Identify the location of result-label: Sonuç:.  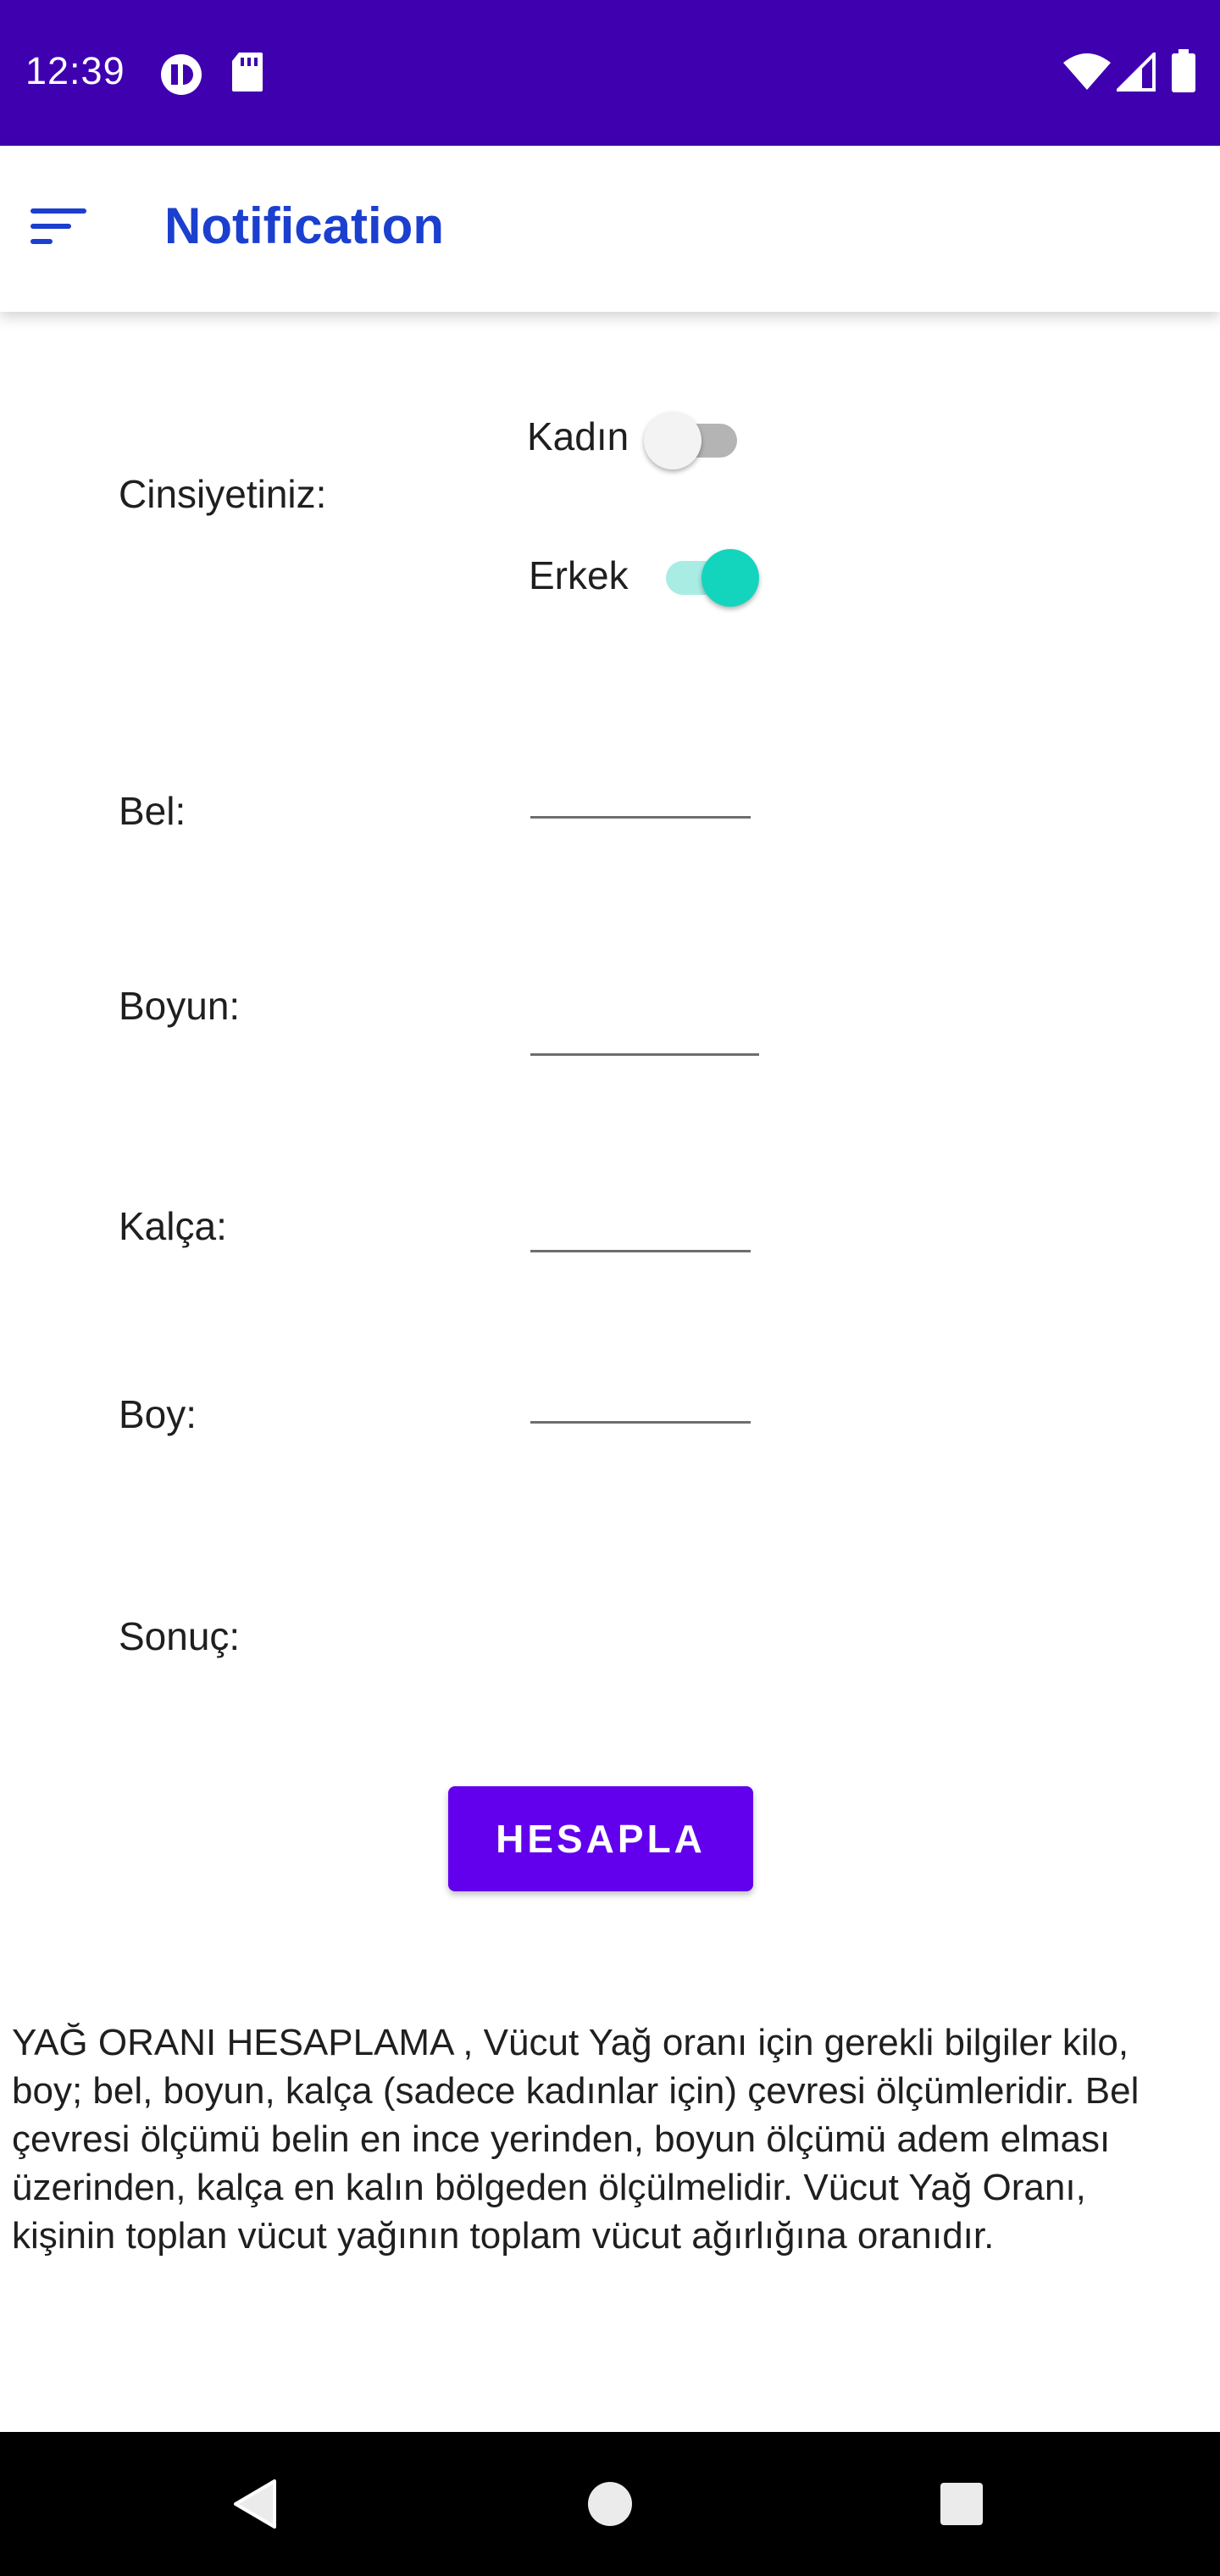
(180, 1636).